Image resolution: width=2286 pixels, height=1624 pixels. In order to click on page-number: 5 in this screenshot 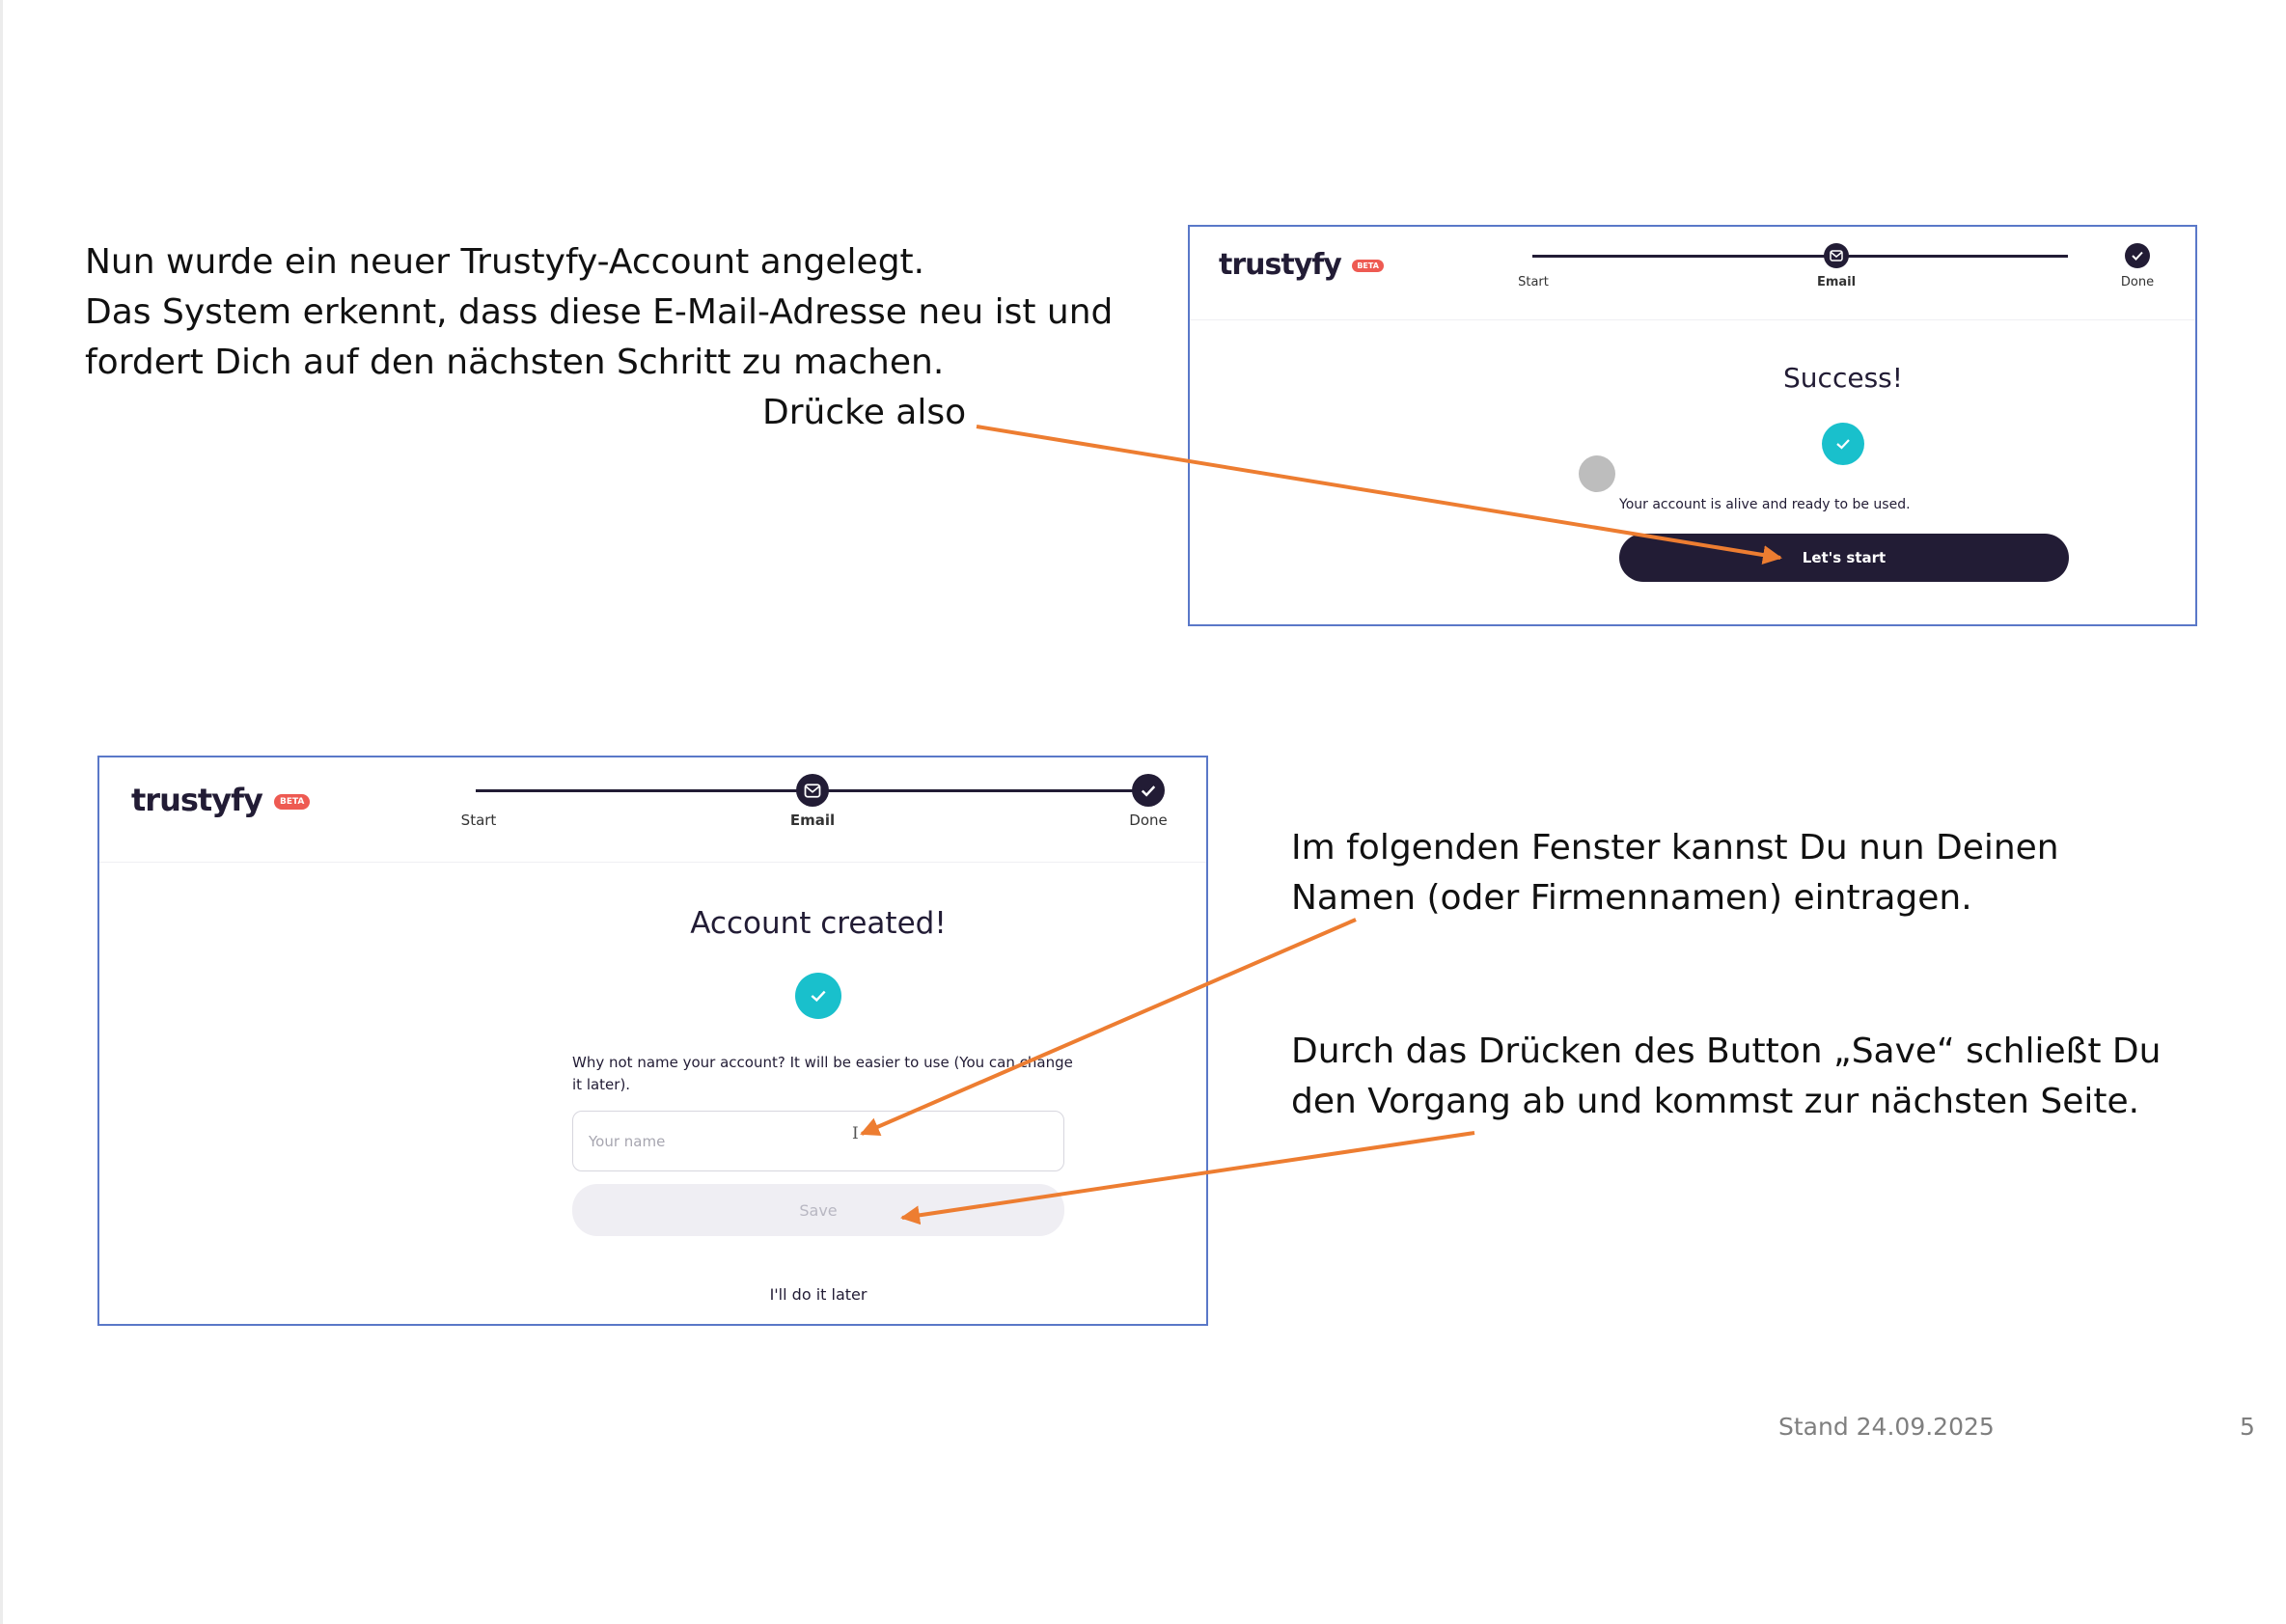, I will do `click(2247, 1427)`.